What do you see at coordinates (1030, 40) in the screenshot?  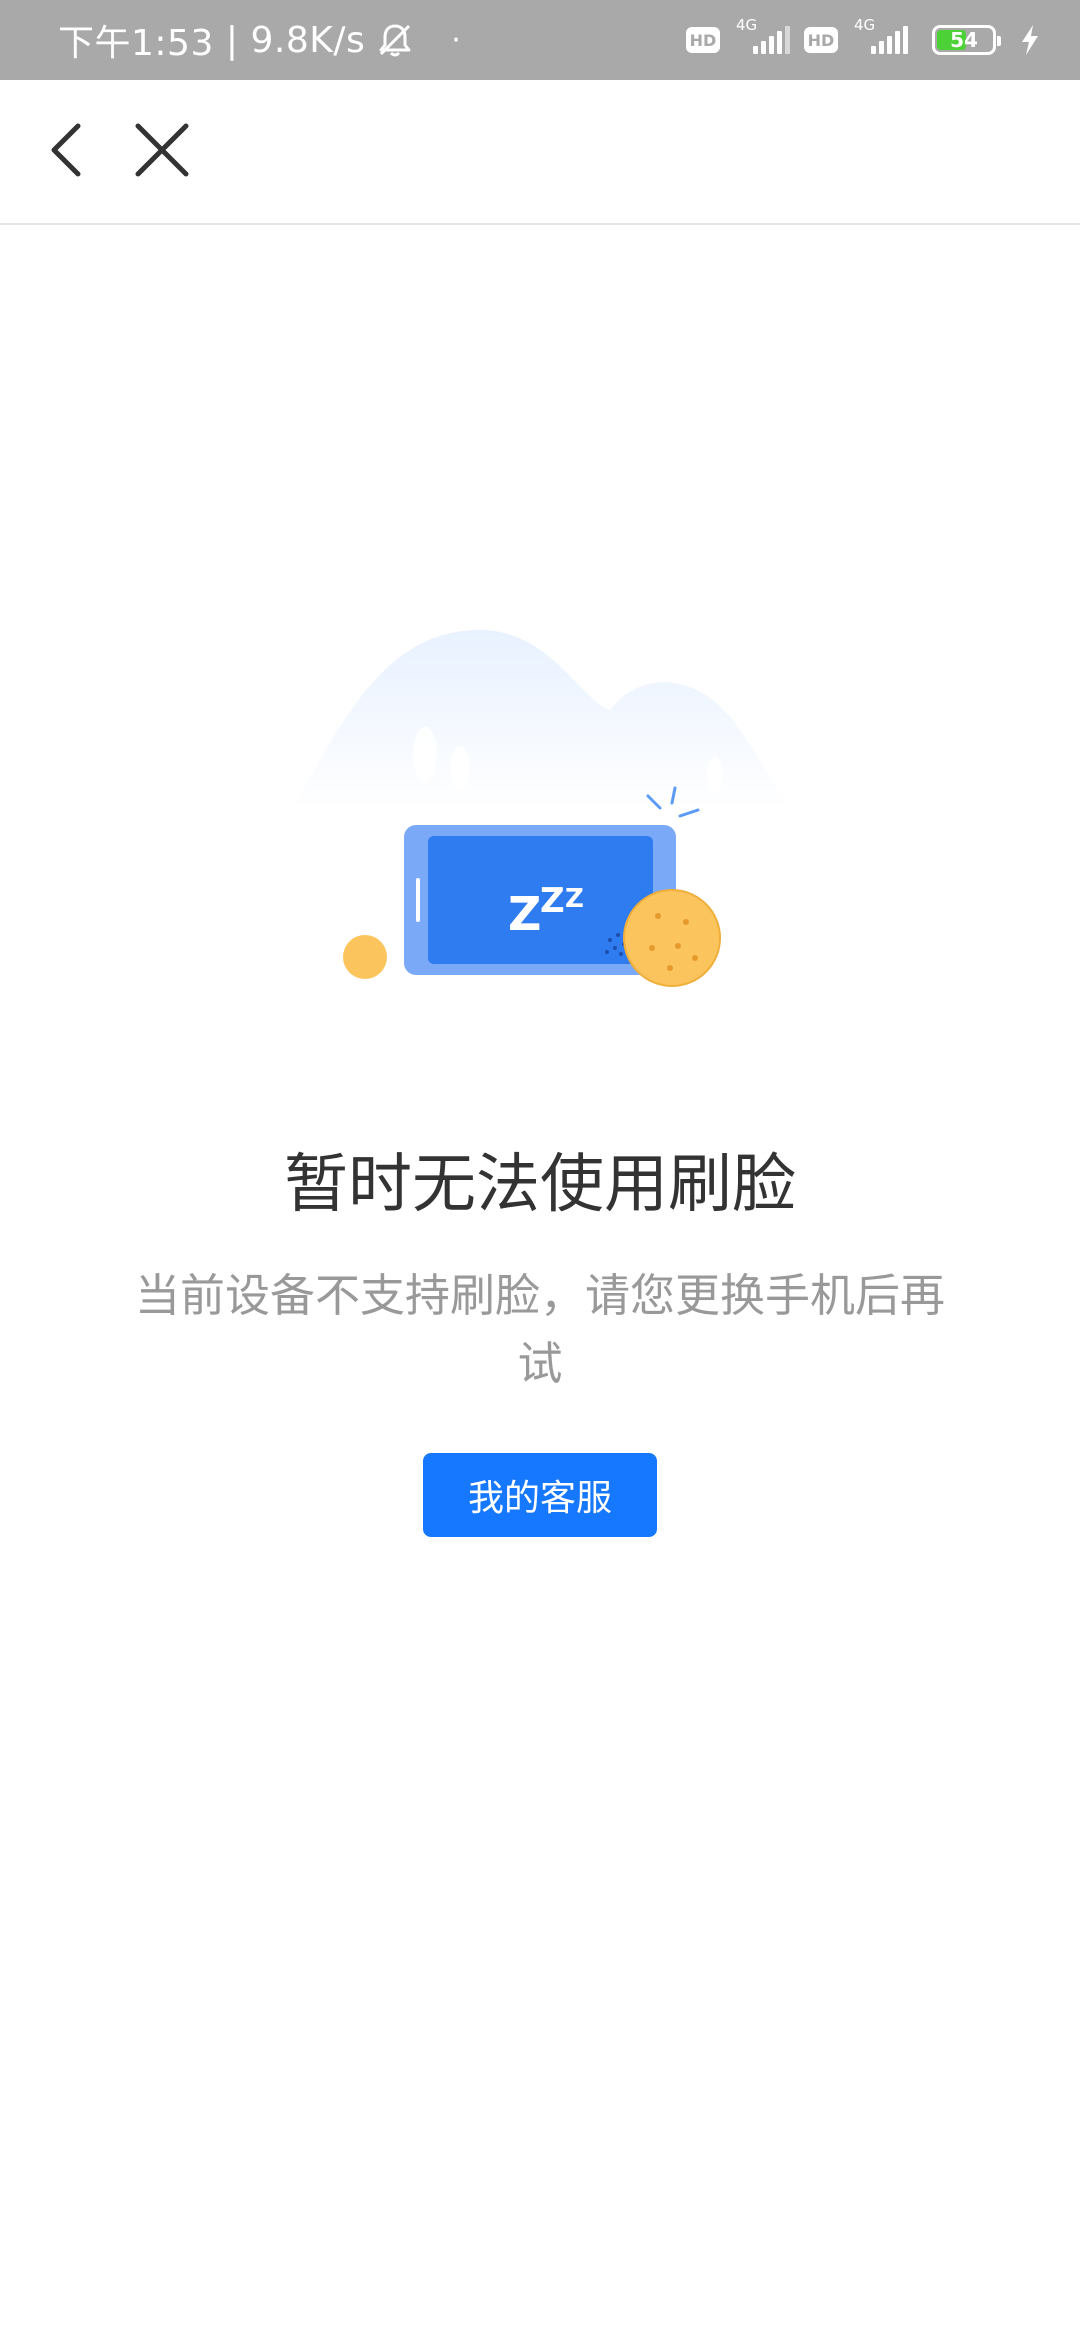 I see `charging-bolt-icon` at bounding box center [1030, 40].